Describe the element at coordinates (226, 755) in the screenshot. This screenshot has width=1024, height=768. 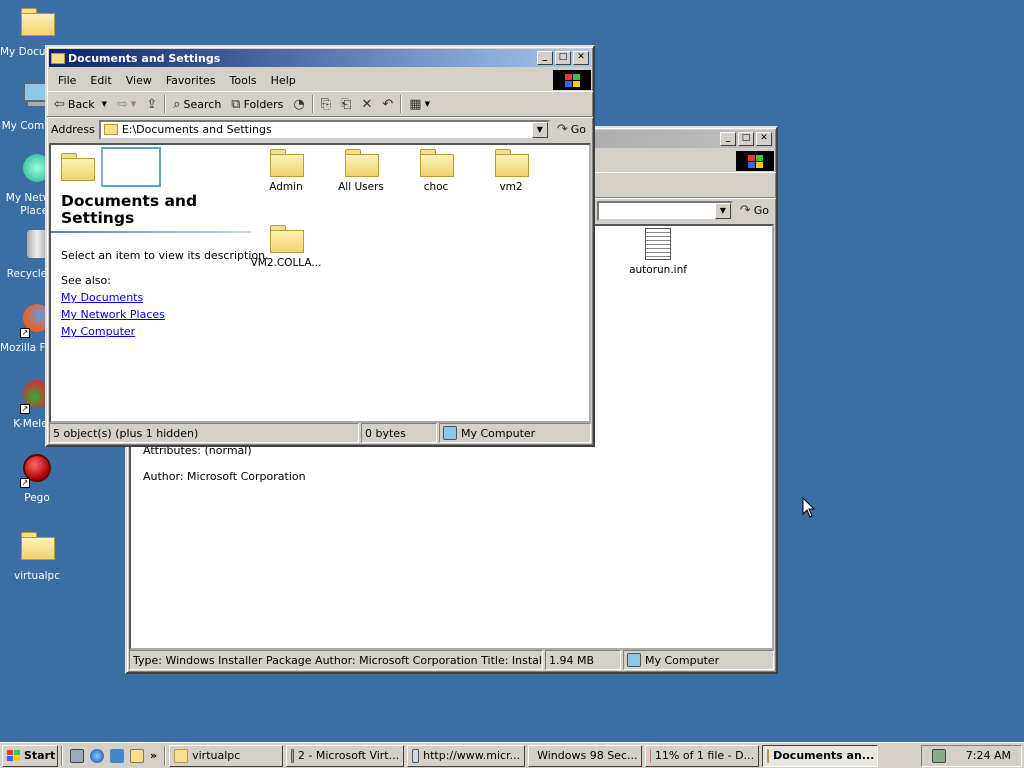
I see `task-virtualpc: virtualpc` at that location.